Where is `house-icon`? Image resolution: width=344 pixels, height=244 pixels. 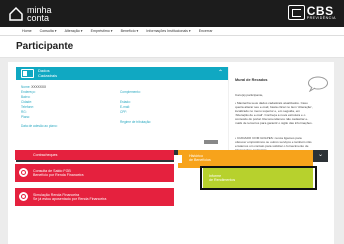 house-icon is located at coordinates (16, 13).